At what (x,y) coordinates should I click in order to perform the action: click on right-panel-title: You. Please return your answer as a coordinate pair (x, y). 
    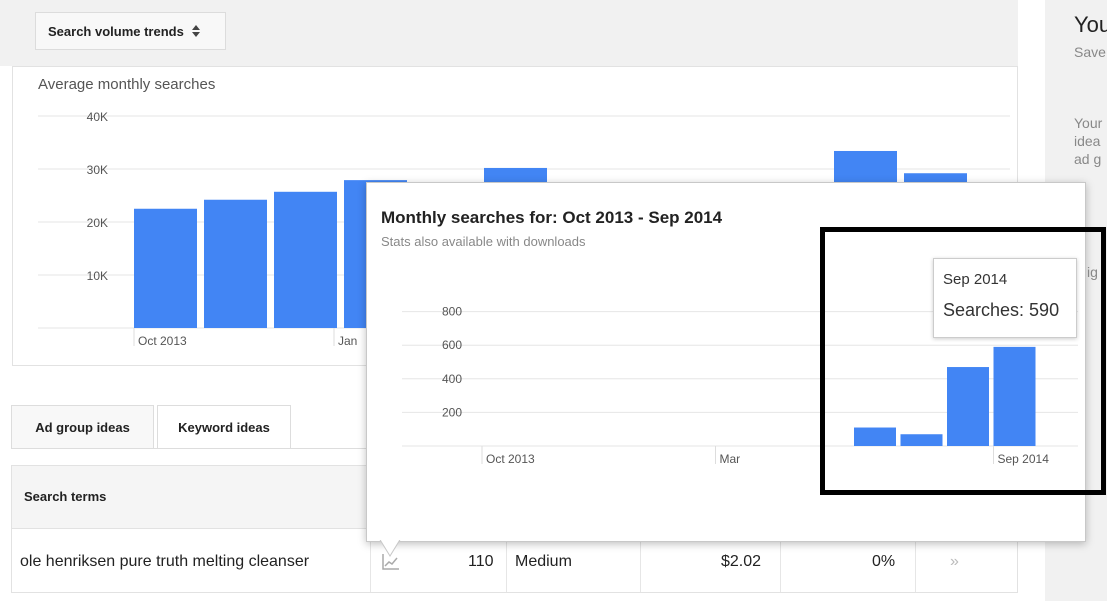
    Looking at the image, I should click on (1090, 24).